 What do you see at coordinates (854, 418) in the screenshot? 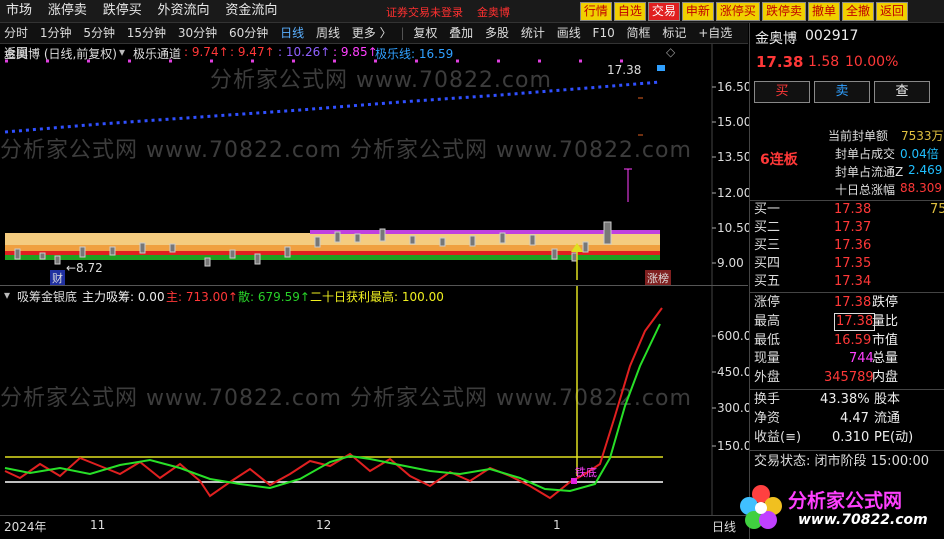
I see `net-assets-value: 4.47` at bounding box center [854, 418].